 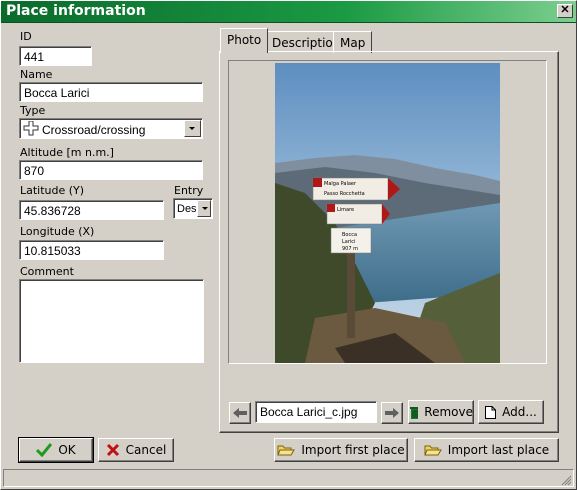 What do you see at coordinates (316, 412) in the screenshot?
I see `photo-filename-field: Bocca Larici_c.jpg` at bounding box center [316, 412].